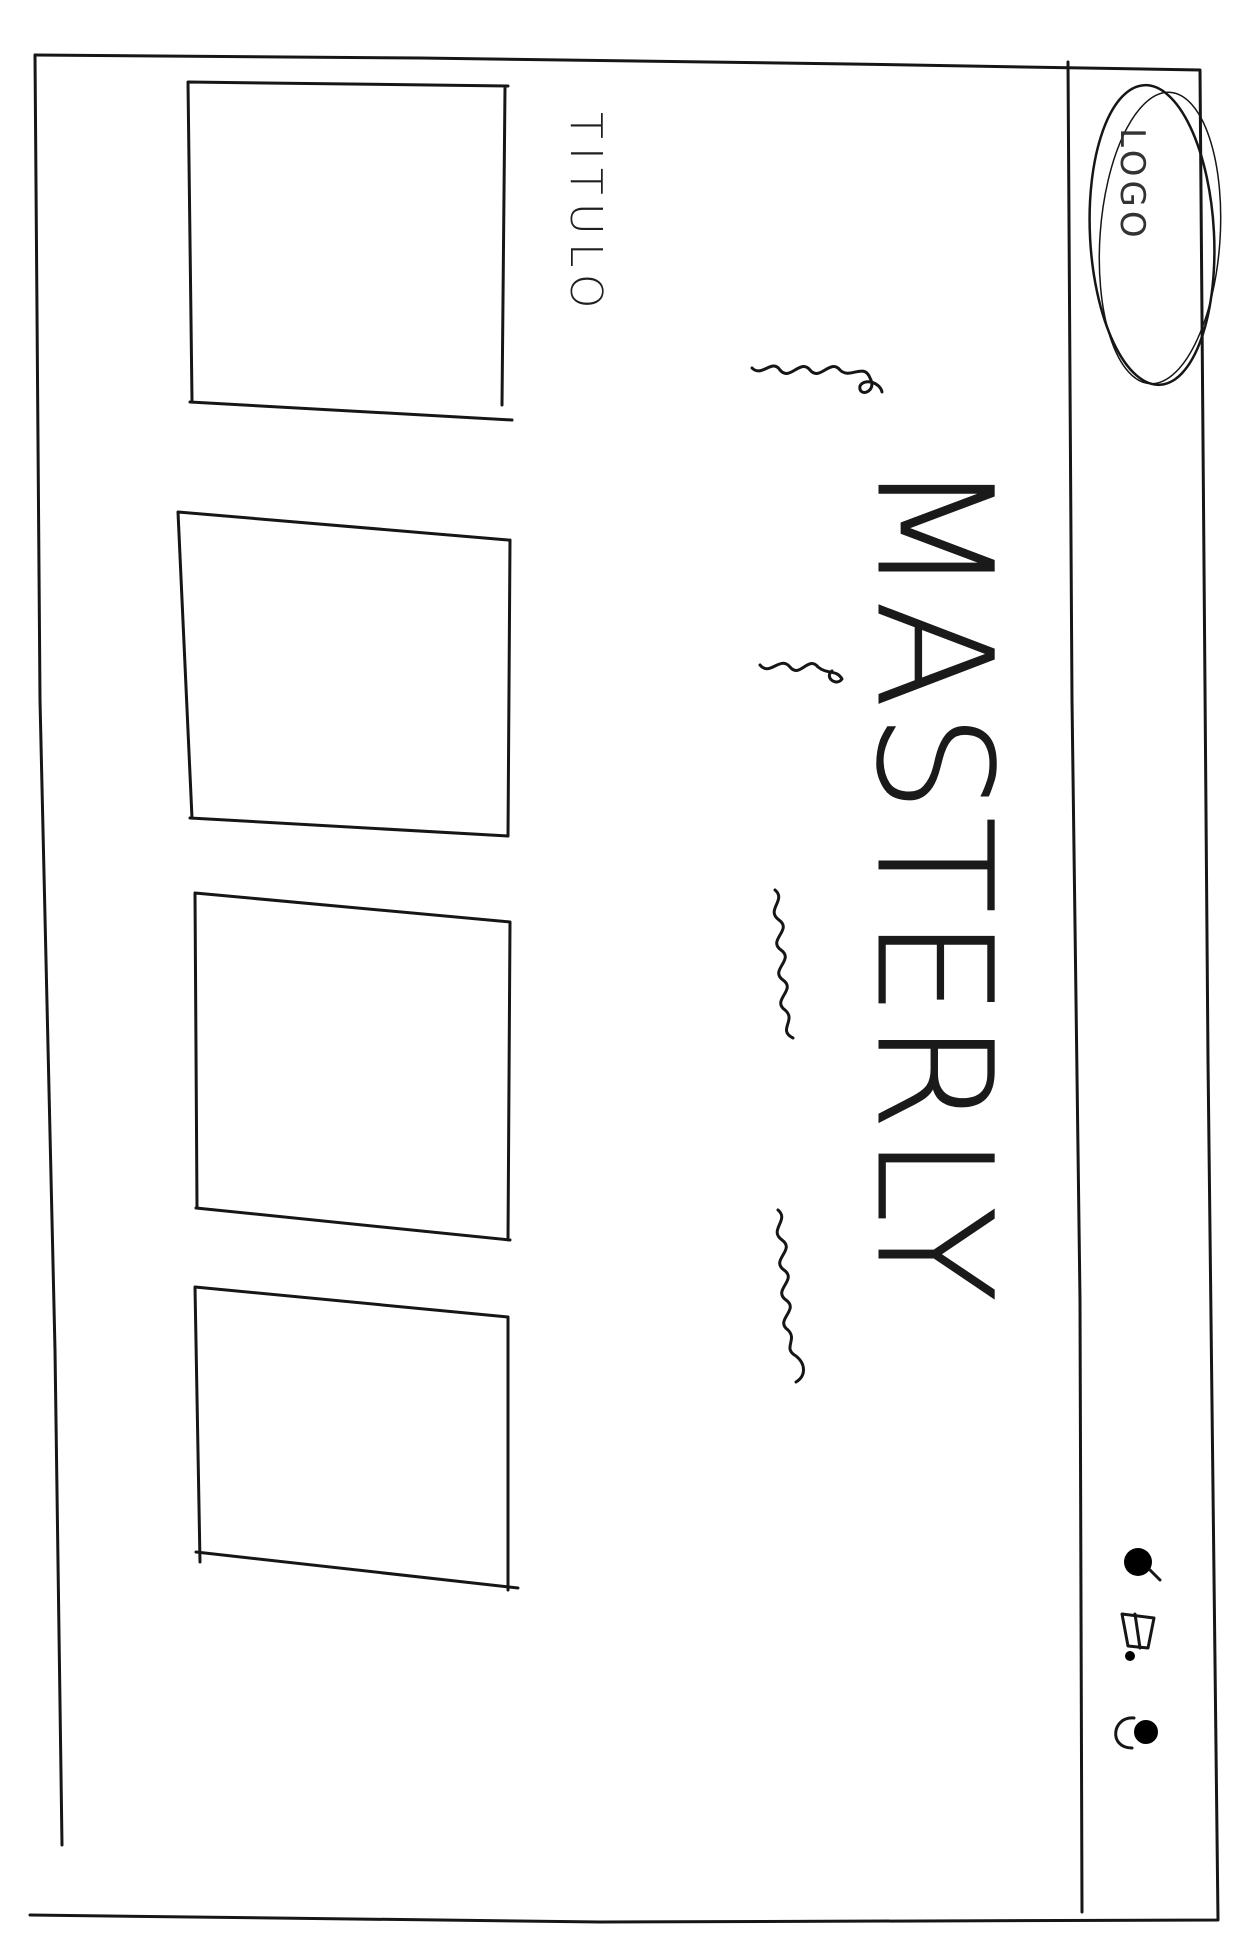  What do you see at coordinates (48, 950) in the screenshot?
I see `page-border-left` at bounding box center [48, 950].